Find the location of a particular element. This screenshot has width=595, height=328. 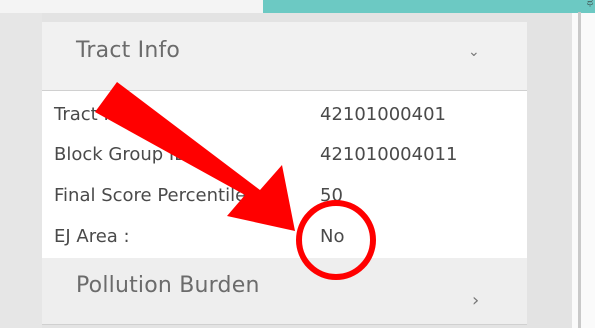

tract-id-row: Tract ID : 42101000401 is located at coordinates (284, 113).